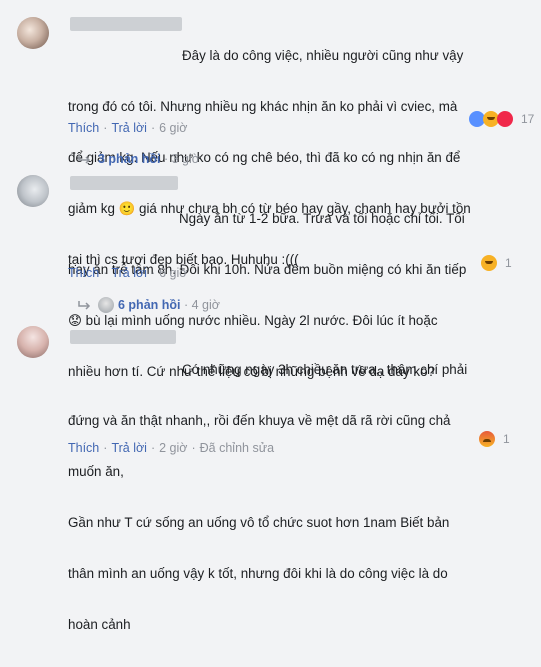  What do you see at coordinates (487, 439) in the screenshot?
I see `angry-reaction-icon` at bounding box center [487, 439].